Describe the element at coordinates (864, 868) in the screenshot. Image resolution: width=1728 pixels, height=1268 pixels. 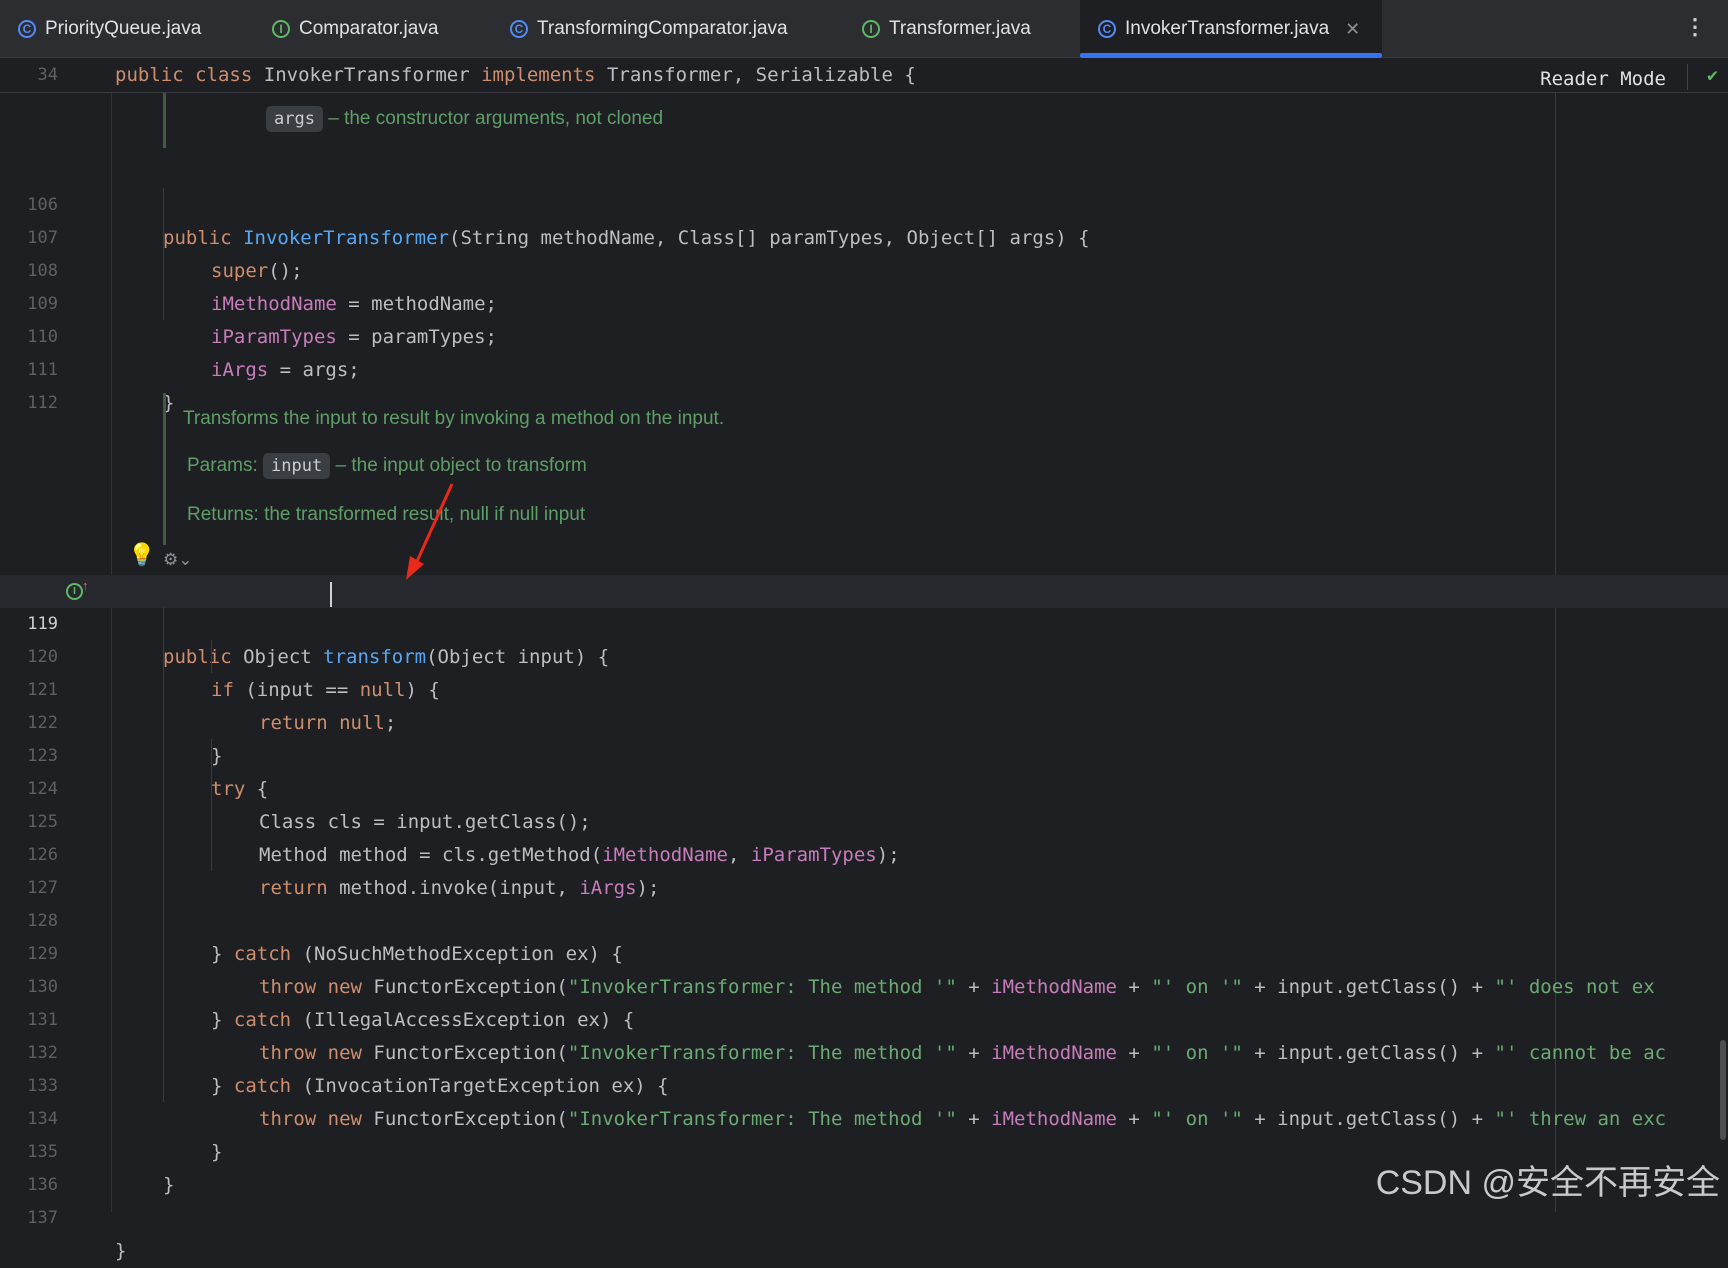
I see `code-line: 127` at that location.